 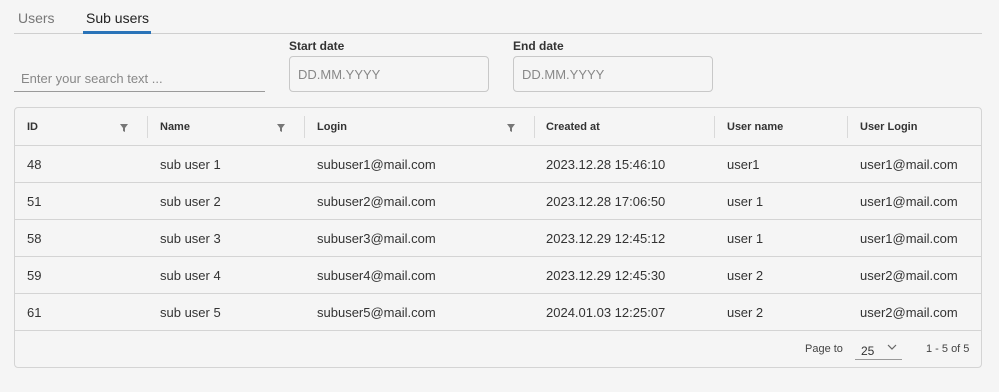 What do you see at coordinates (868, 351) in the screenshot?
I see `page-size-value: 25` at bounding box center [868, 351].